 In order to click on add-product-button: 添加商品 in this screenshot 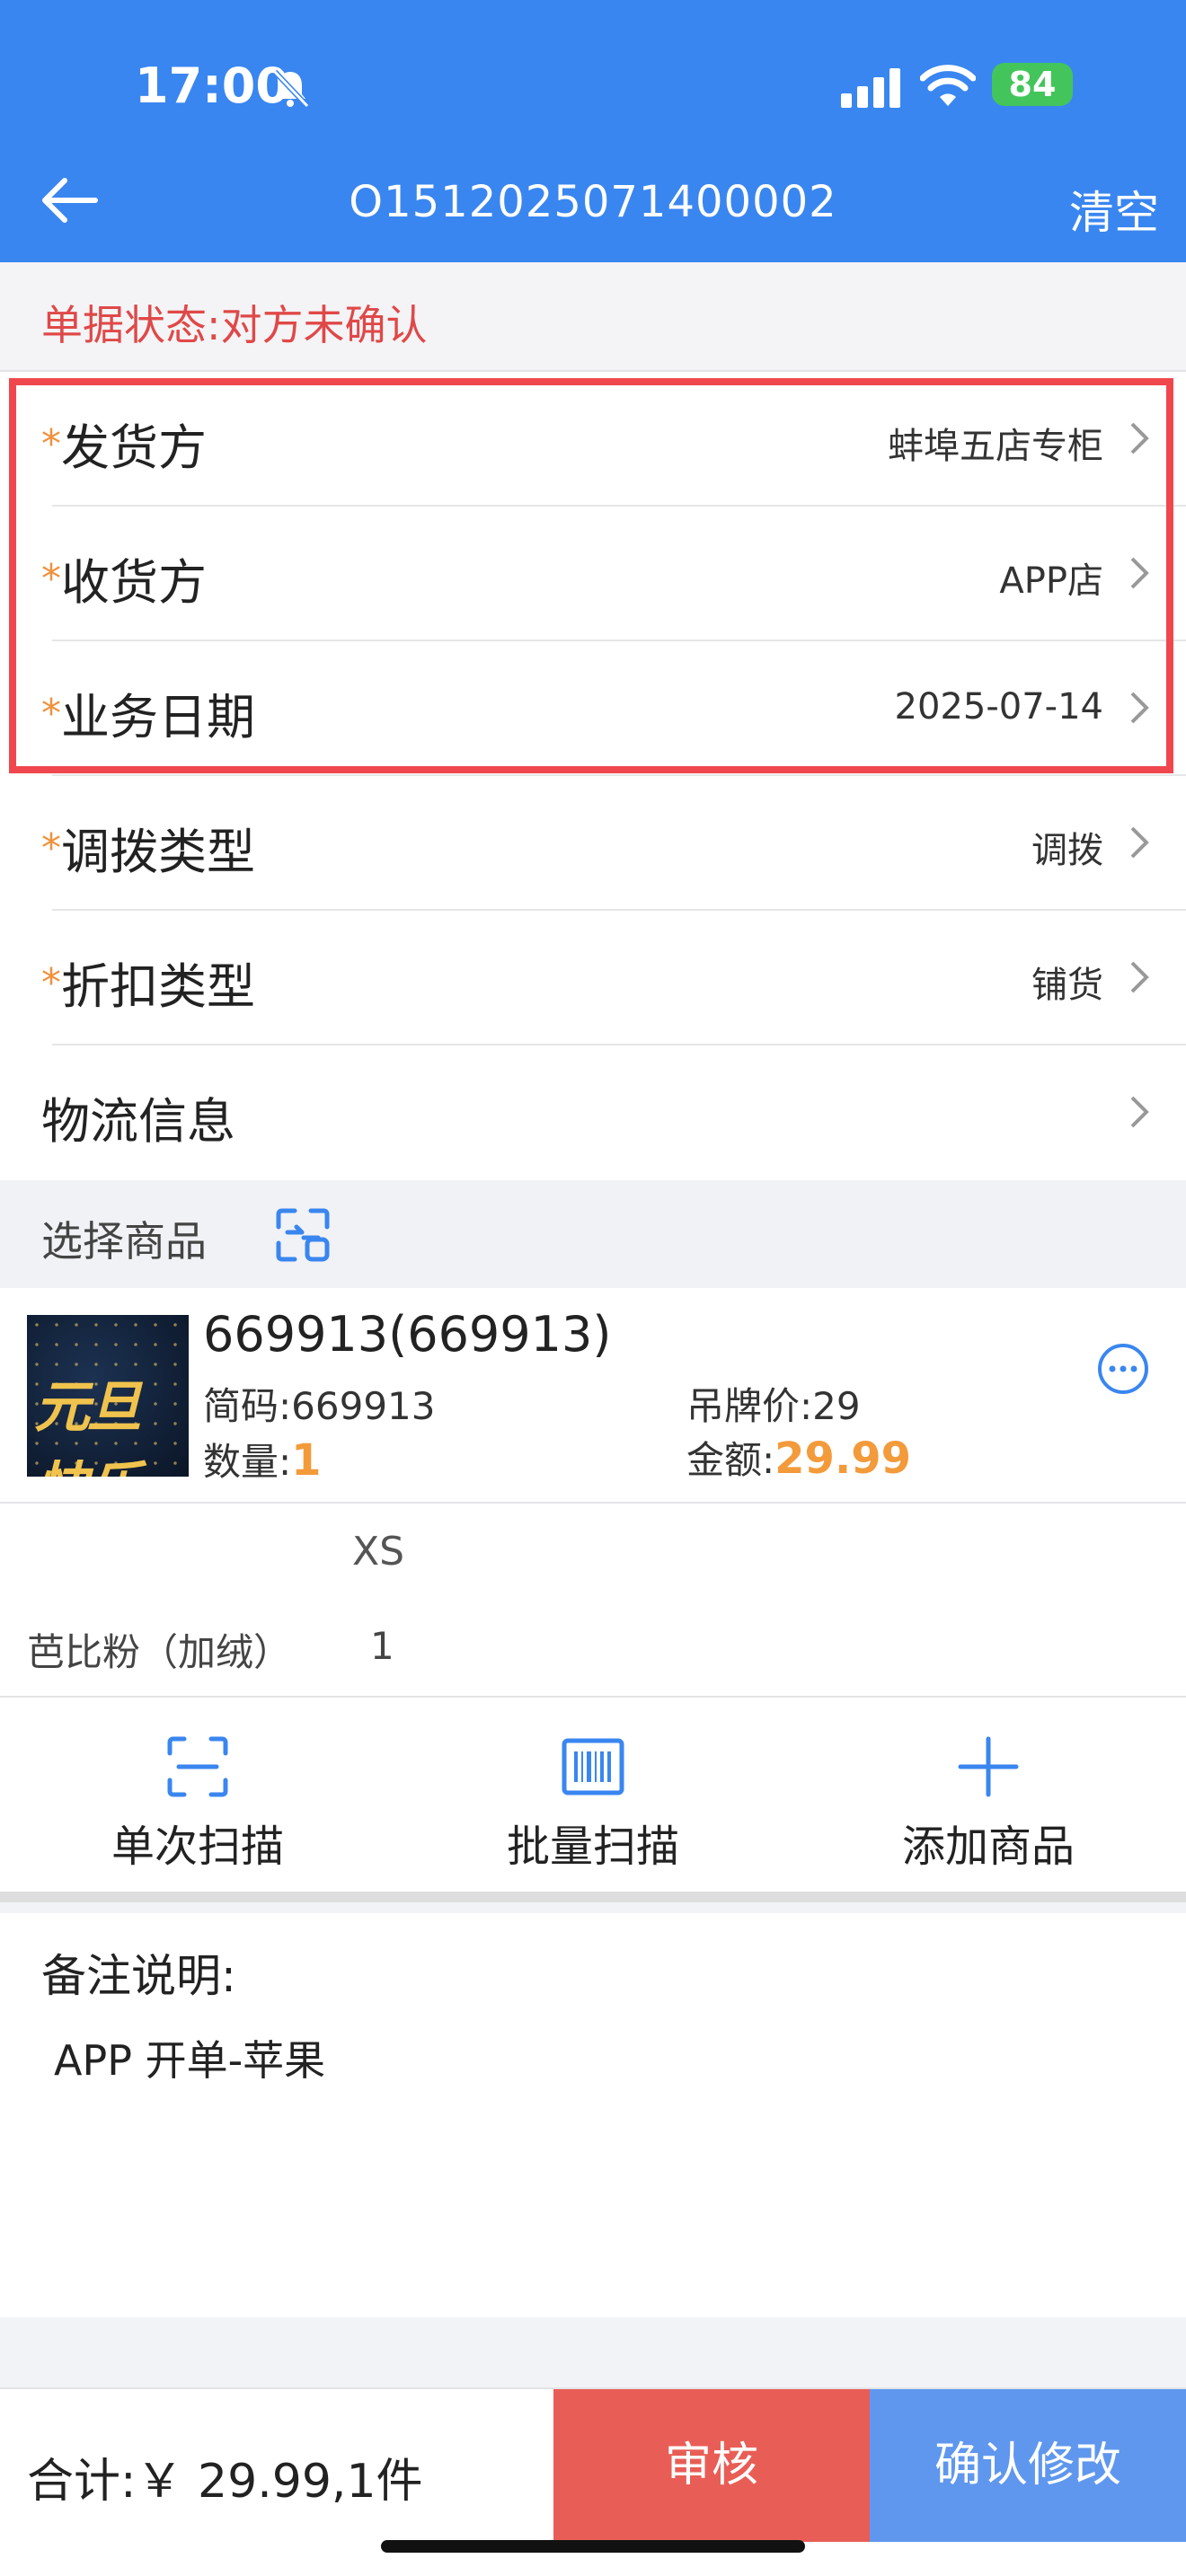, I will do `click(988, 1795)`.